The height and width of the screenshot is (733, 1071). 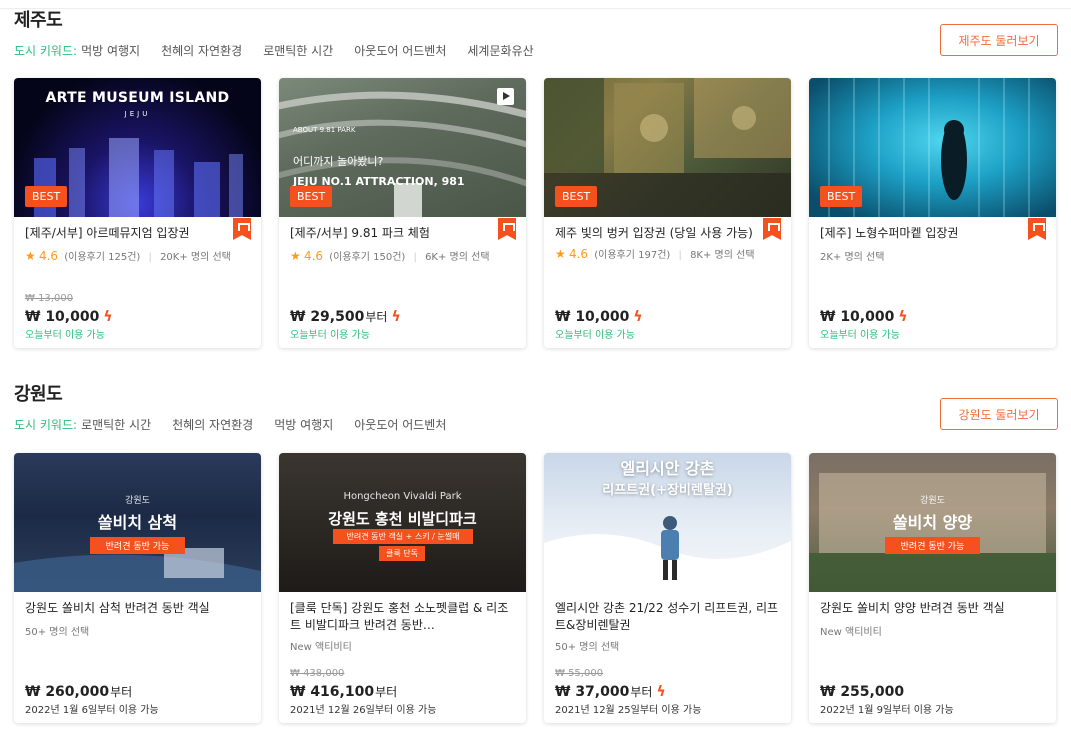 What do you see at coordinates (912, 608) in the screenshot?
I see `product-name: 강원도 쏠비치 양양 반려견 동반 객실` at bounding box center [912, 608].